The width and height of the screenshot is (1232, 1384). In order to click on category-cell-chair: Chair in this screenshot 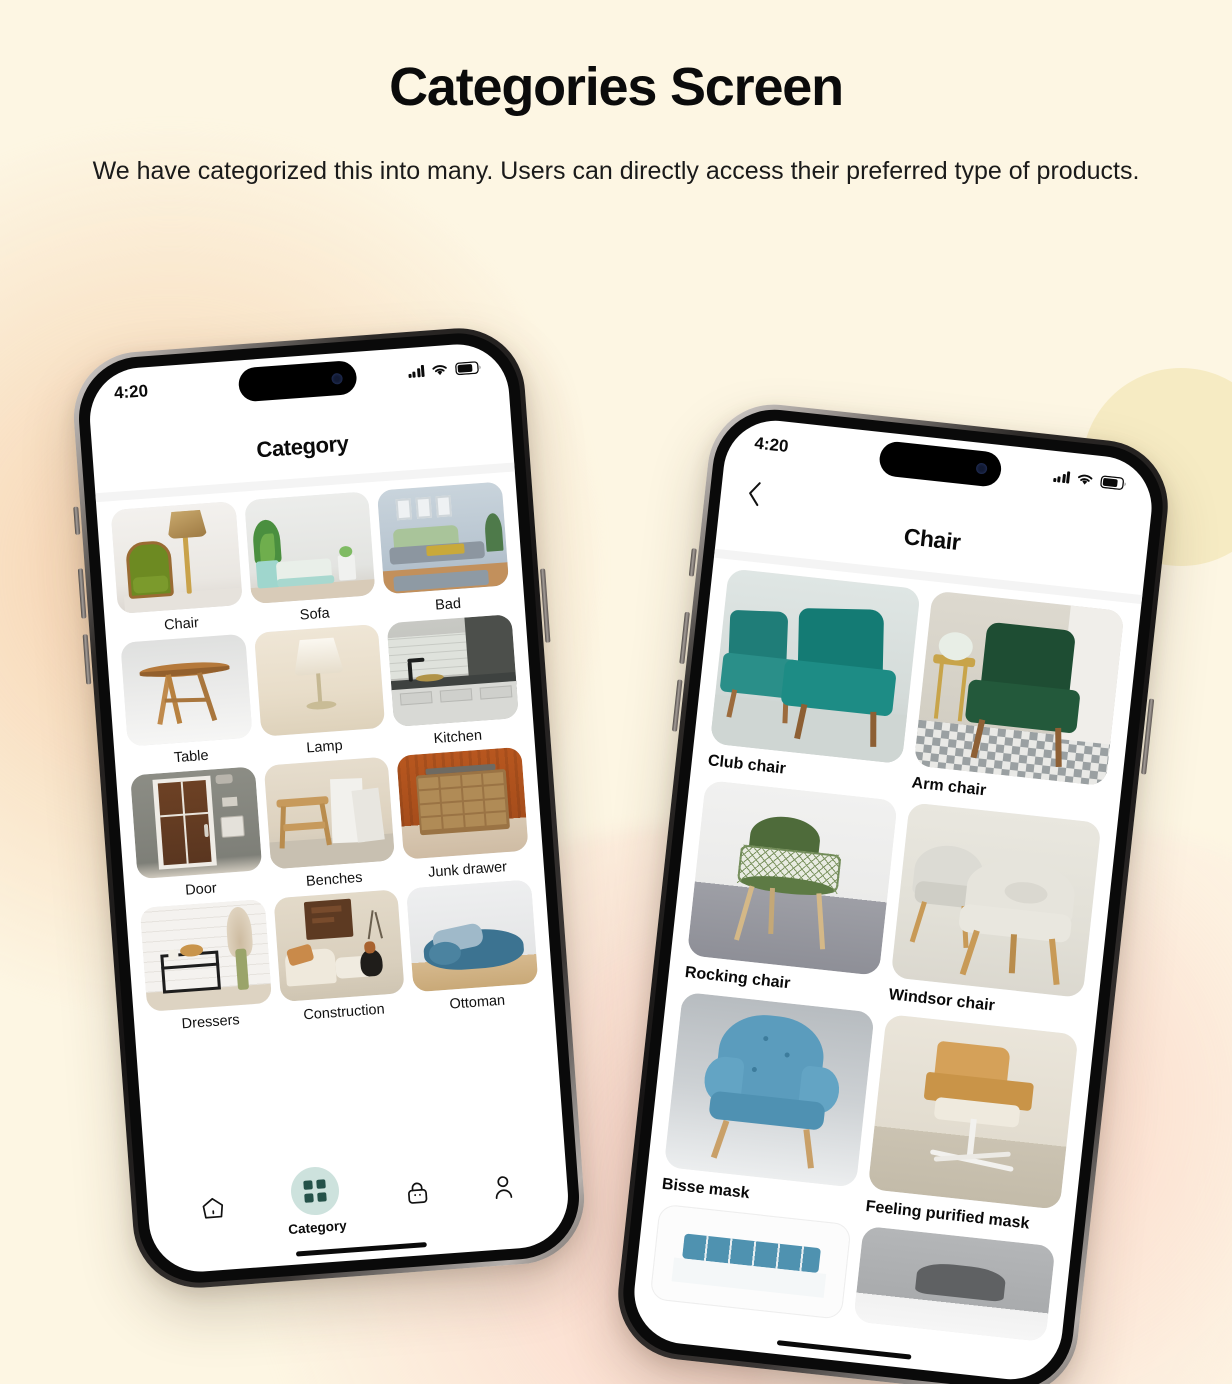, I will do `click(177, 569)`.